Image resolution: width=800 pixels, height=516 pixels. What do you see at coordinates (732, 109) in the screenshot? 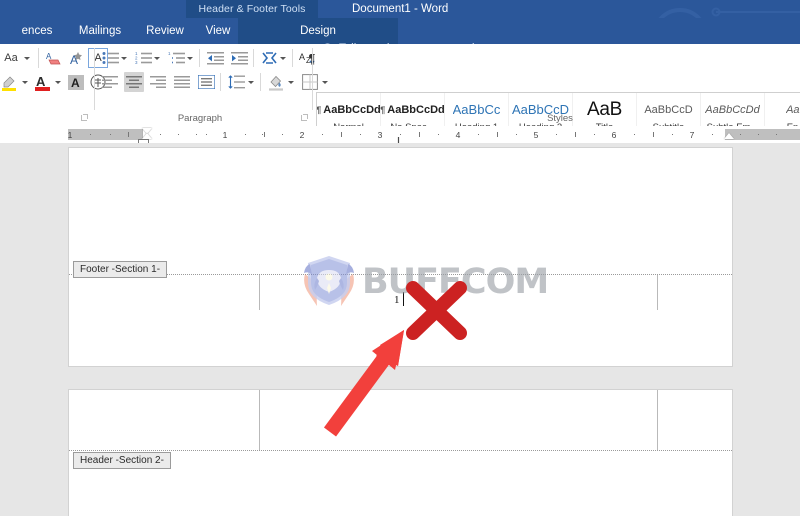
I see `style-subtle-emphasis-preview: AaBbCcDd` at bounding box center [732, 109].